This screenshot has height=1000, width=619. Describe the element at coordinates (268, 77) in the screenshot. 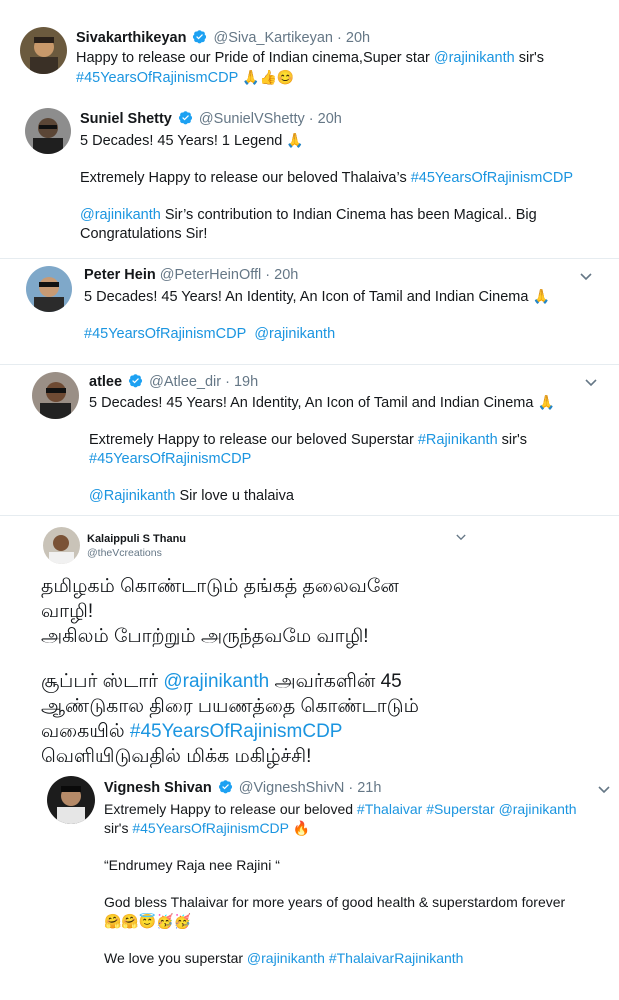

I see `emoji-group: 🙏👍😊` at that location.